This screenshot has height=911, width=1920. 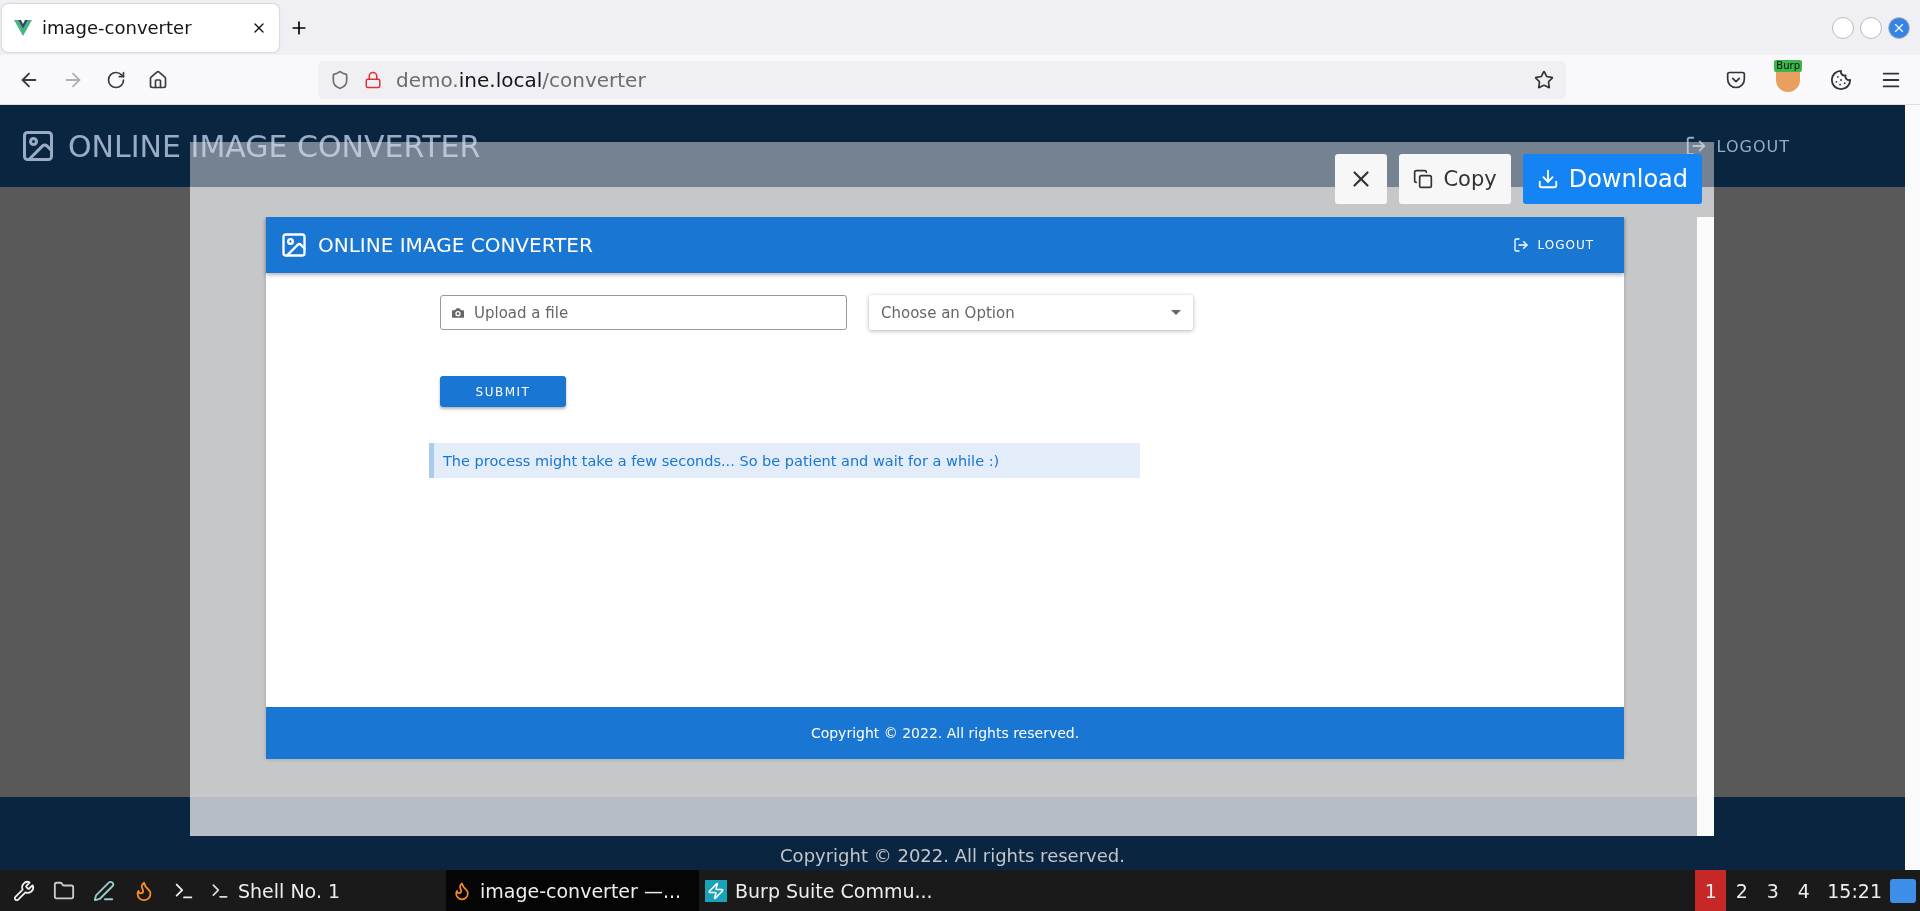 I want to click on browser-tab: image-converter, so click(x=140, y=27).